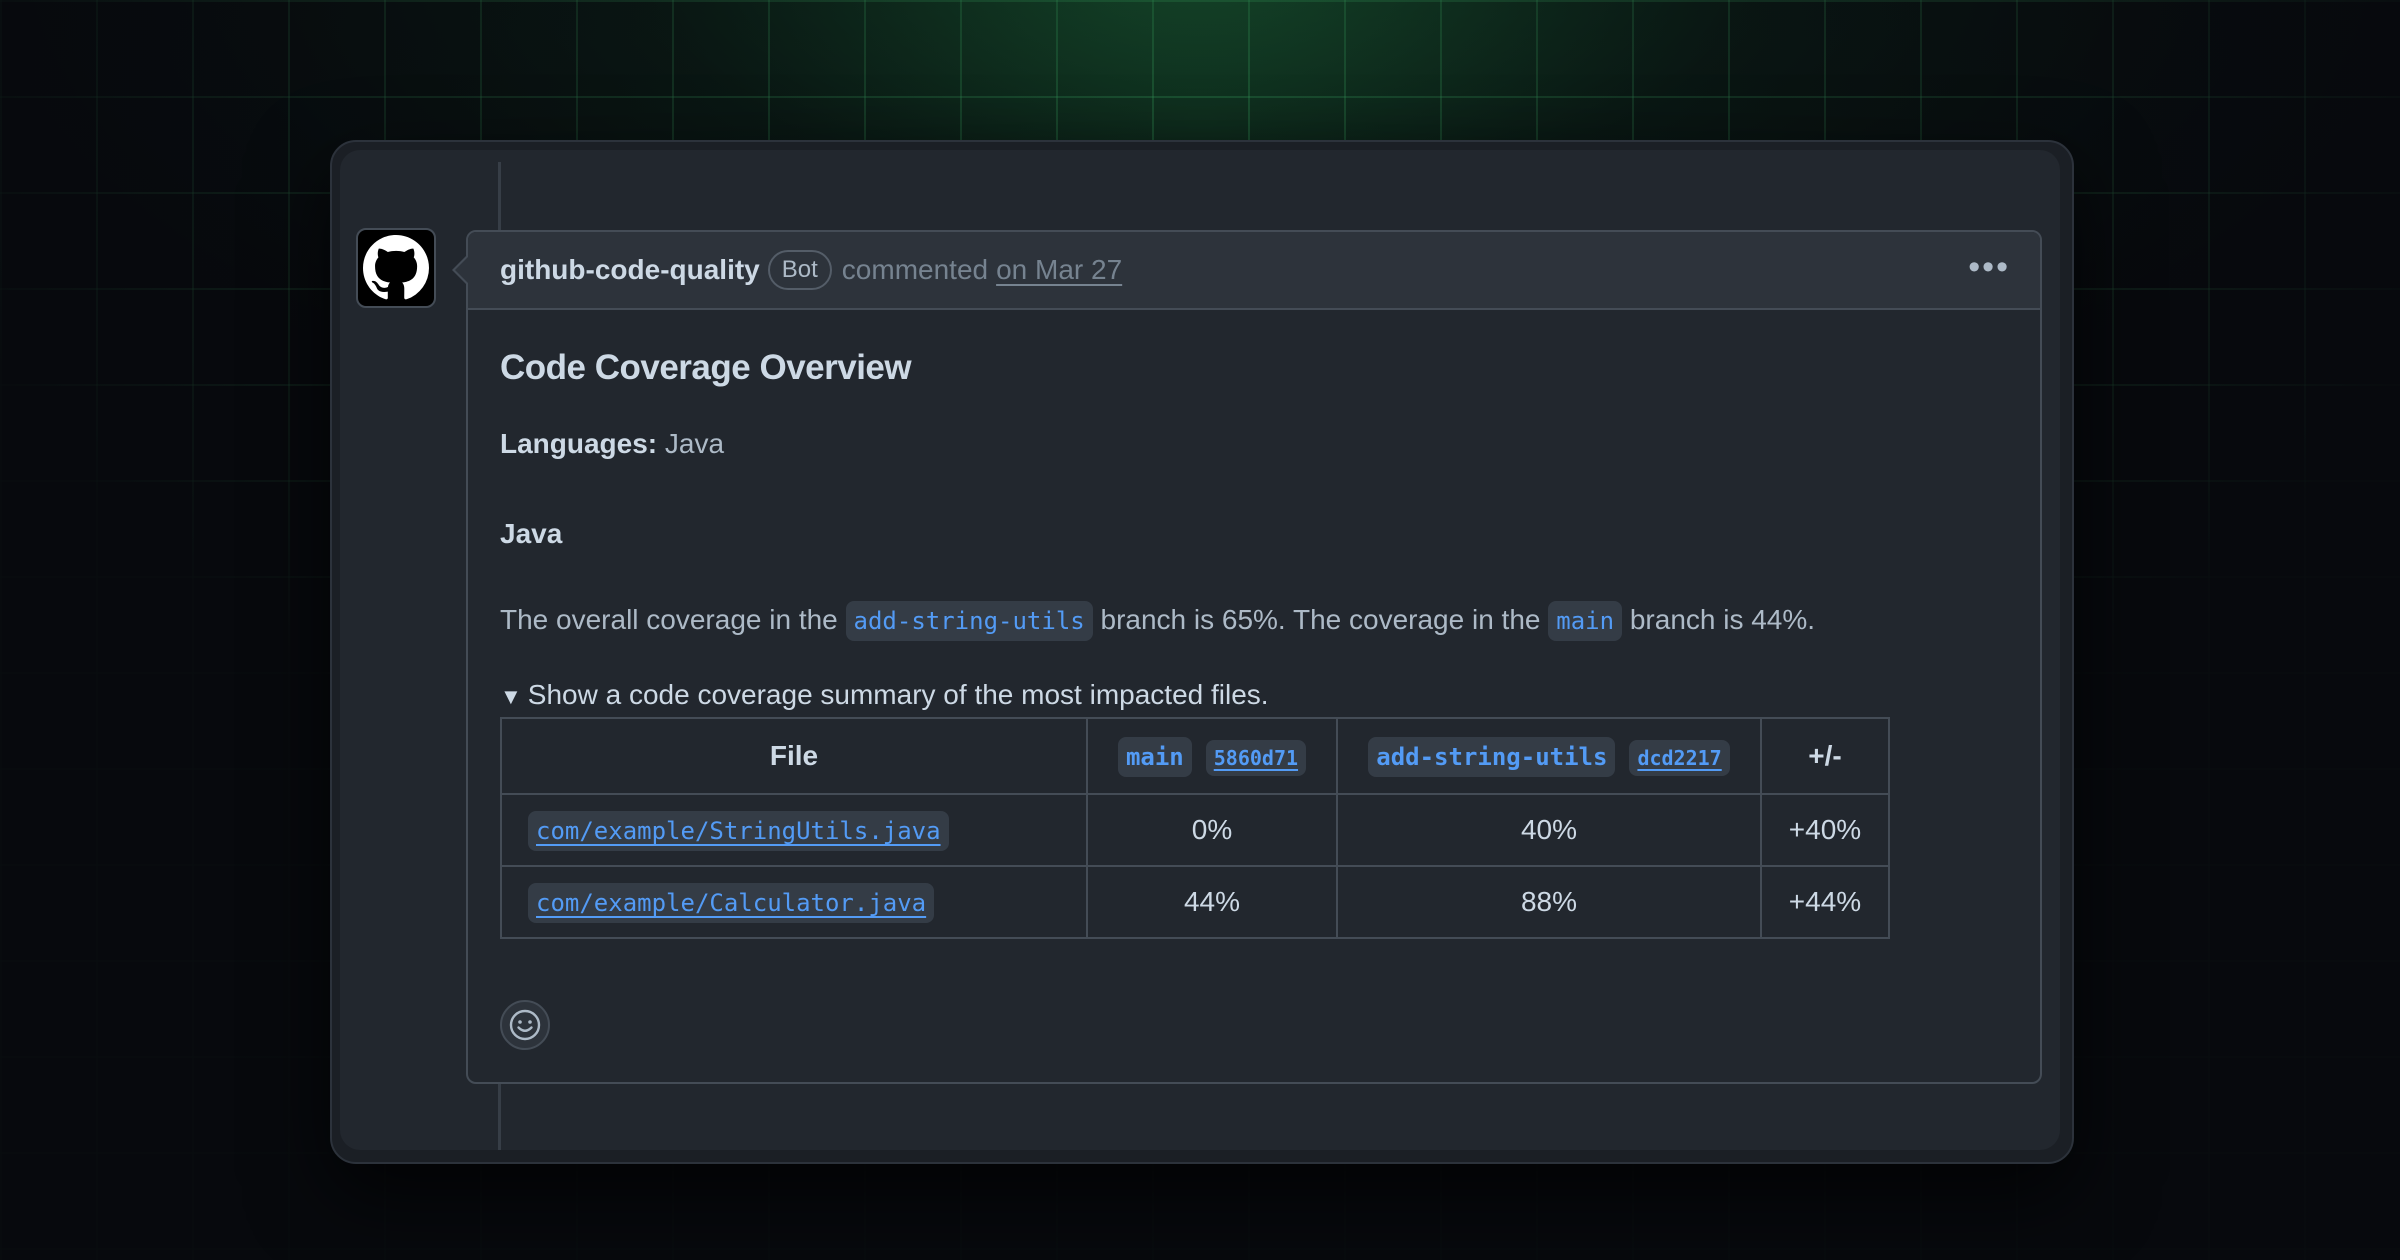 This screenshot has width=2400, height=1260. I want to click on languages-label: Languages:, so click(579, 443).